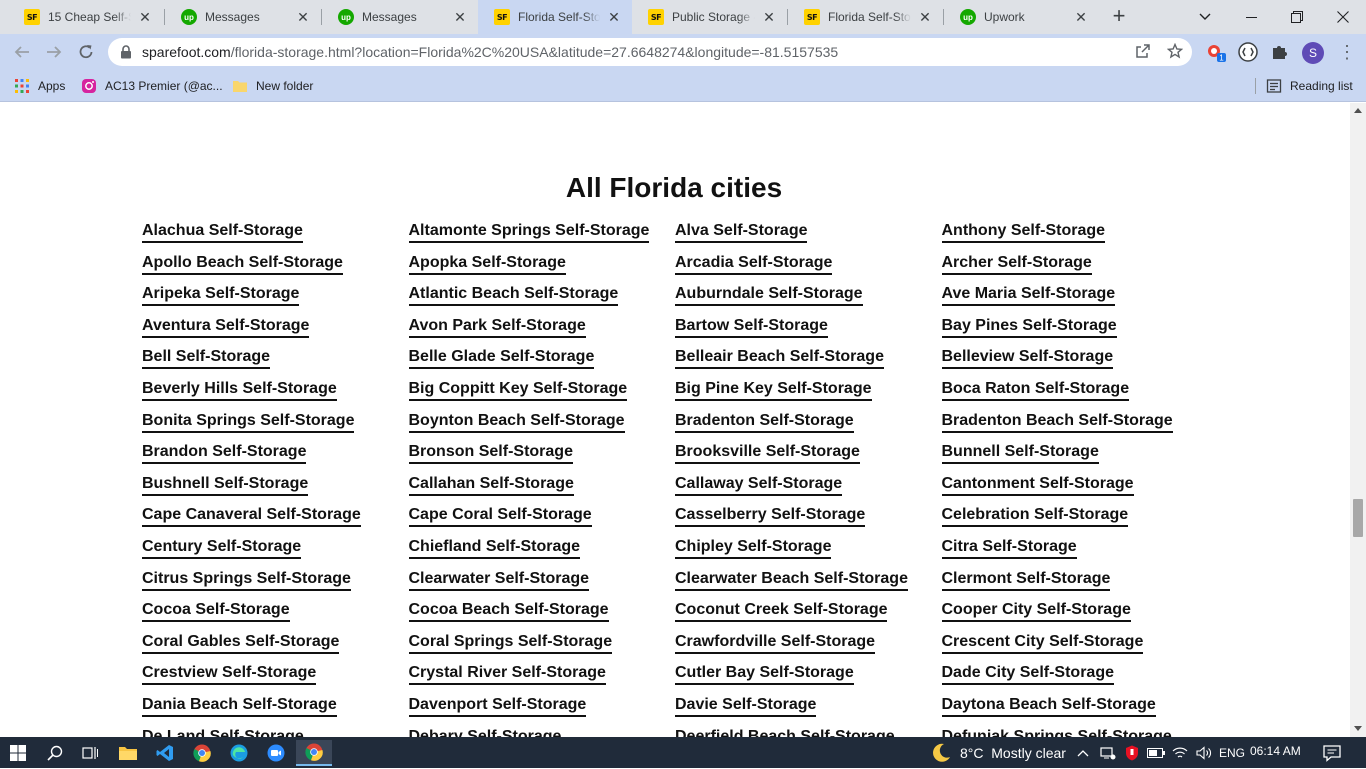 This screenshot has height=769, width=1366. Describe the element at coordinates (808, 232) in the screenshot. I see `city-link: Alva Self-Storage` at that location.